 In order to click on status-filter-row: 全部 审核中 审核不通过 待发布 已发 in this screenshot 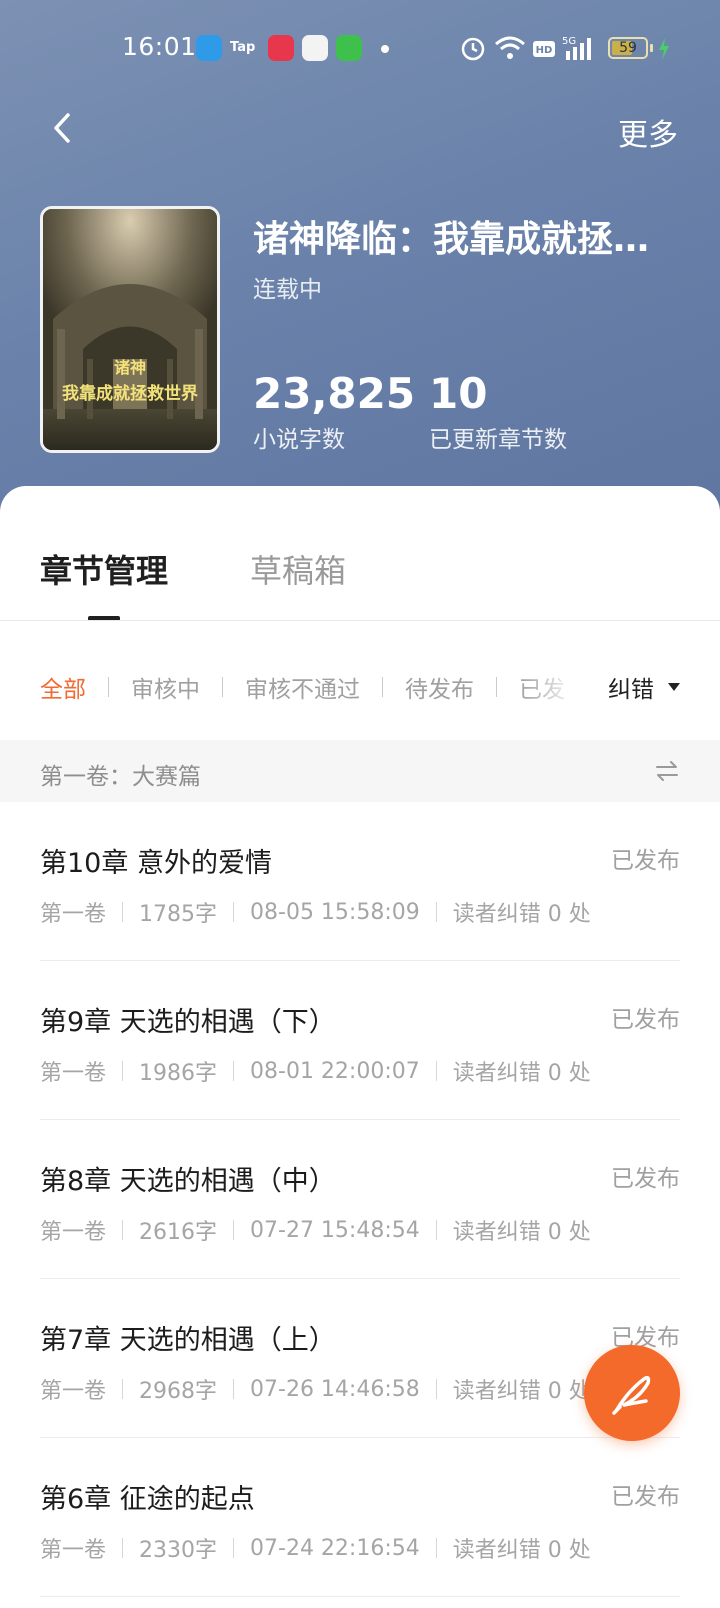, I will do `click(302, 687)`.